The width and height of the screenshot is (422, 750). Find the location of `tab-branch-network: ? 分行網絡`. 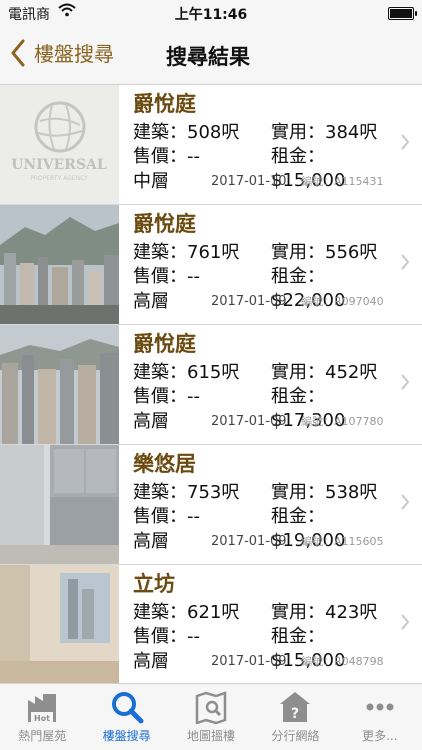

tab-branch-network: ? 分行網絡 is located at coordinates (295, 717).